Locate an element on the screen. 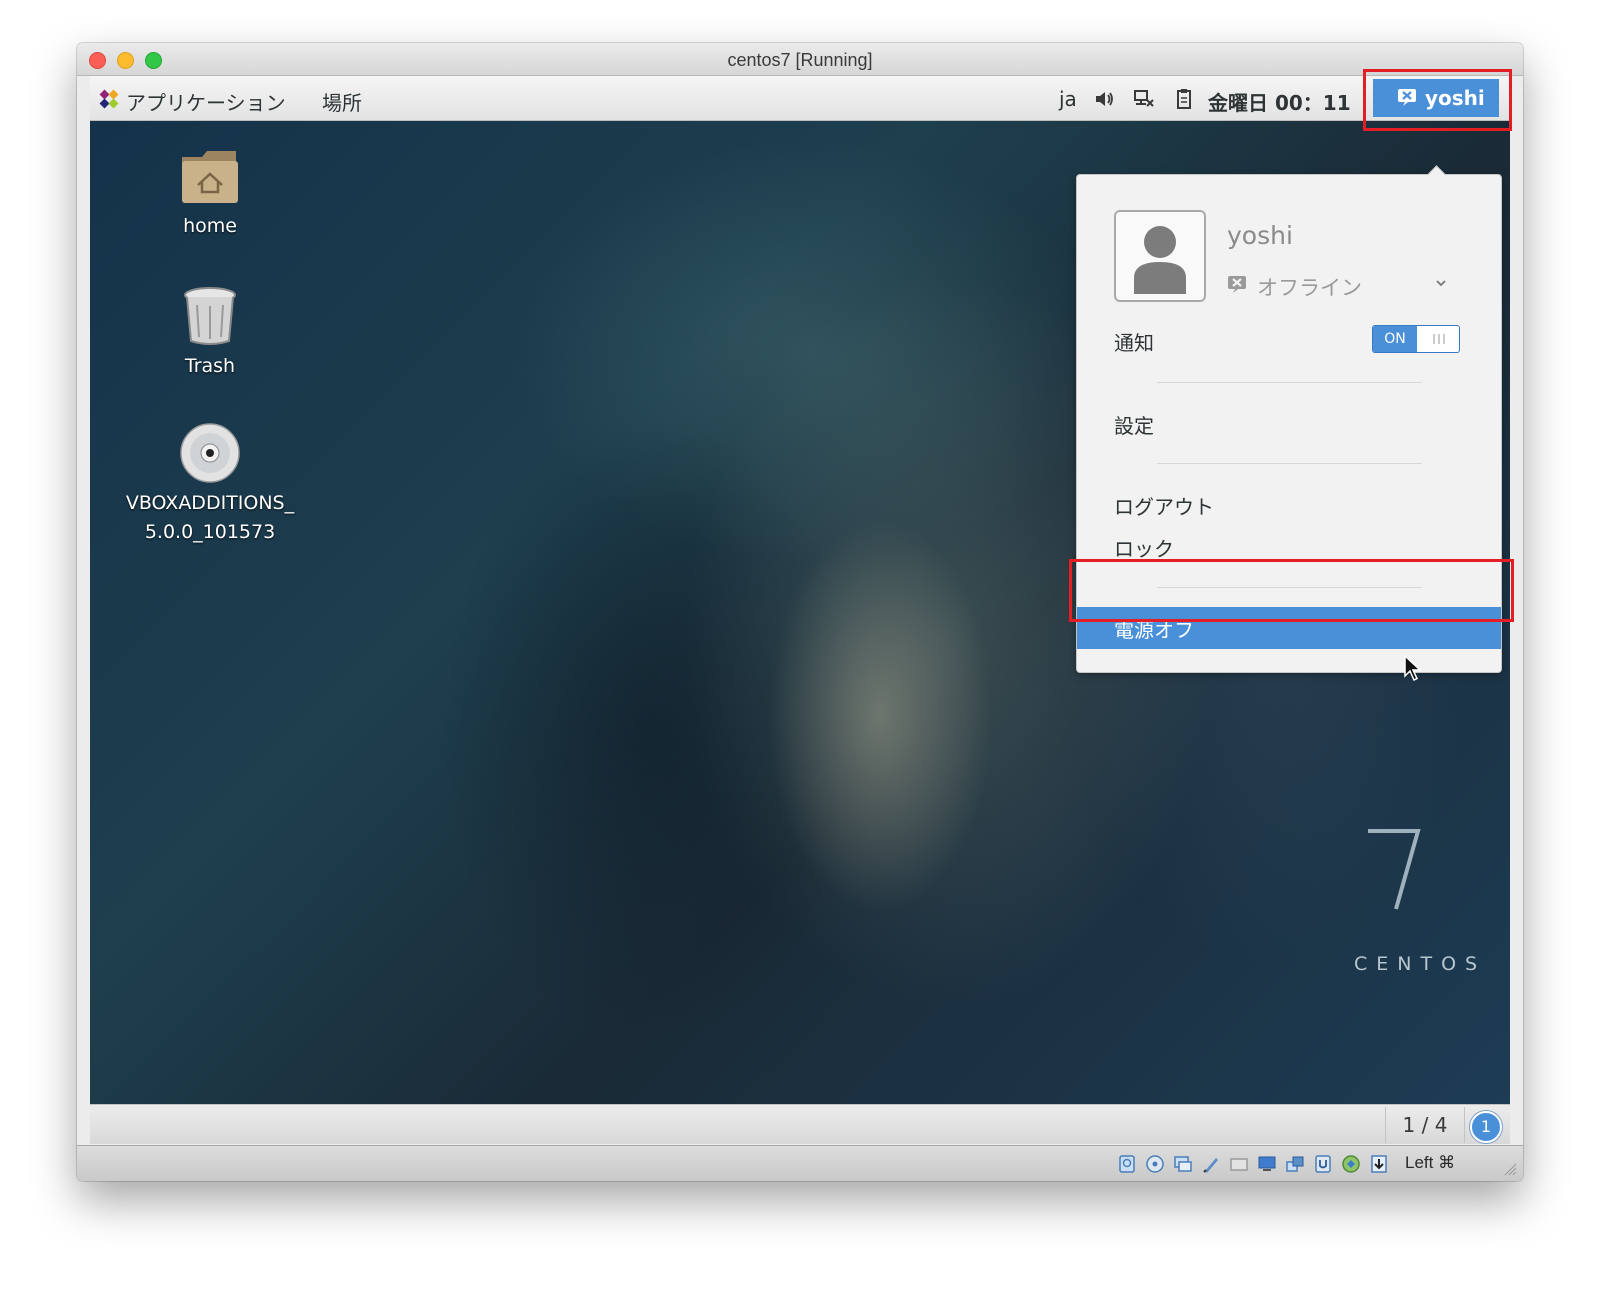 The image size is (1600, 1289). gnome-top-bar: アプリケーション 場所 ja 金曜日 00：11 yoshi is located at coordinates (800, 98).